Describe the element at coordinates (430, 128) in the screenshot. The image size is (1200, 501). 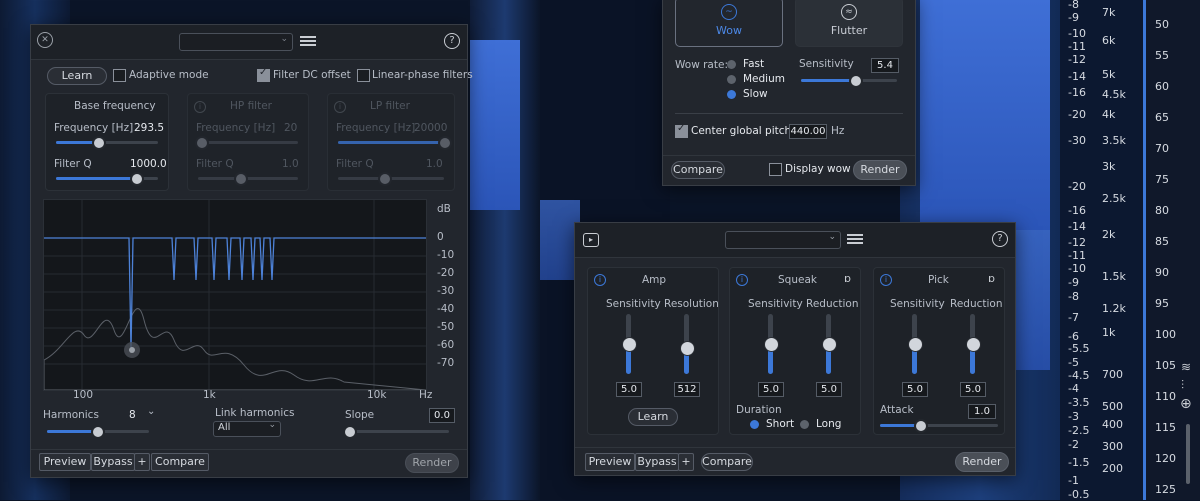
I see `lp-frequency-value: 20000` at that location.